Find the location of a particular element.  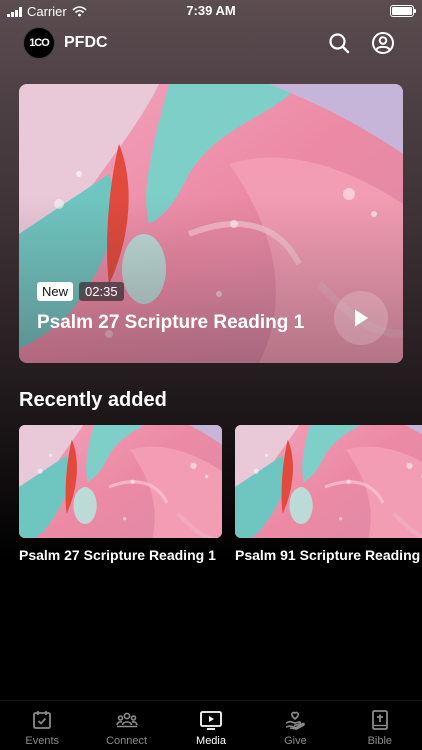

give-icon is located at coordinates (296, 720).